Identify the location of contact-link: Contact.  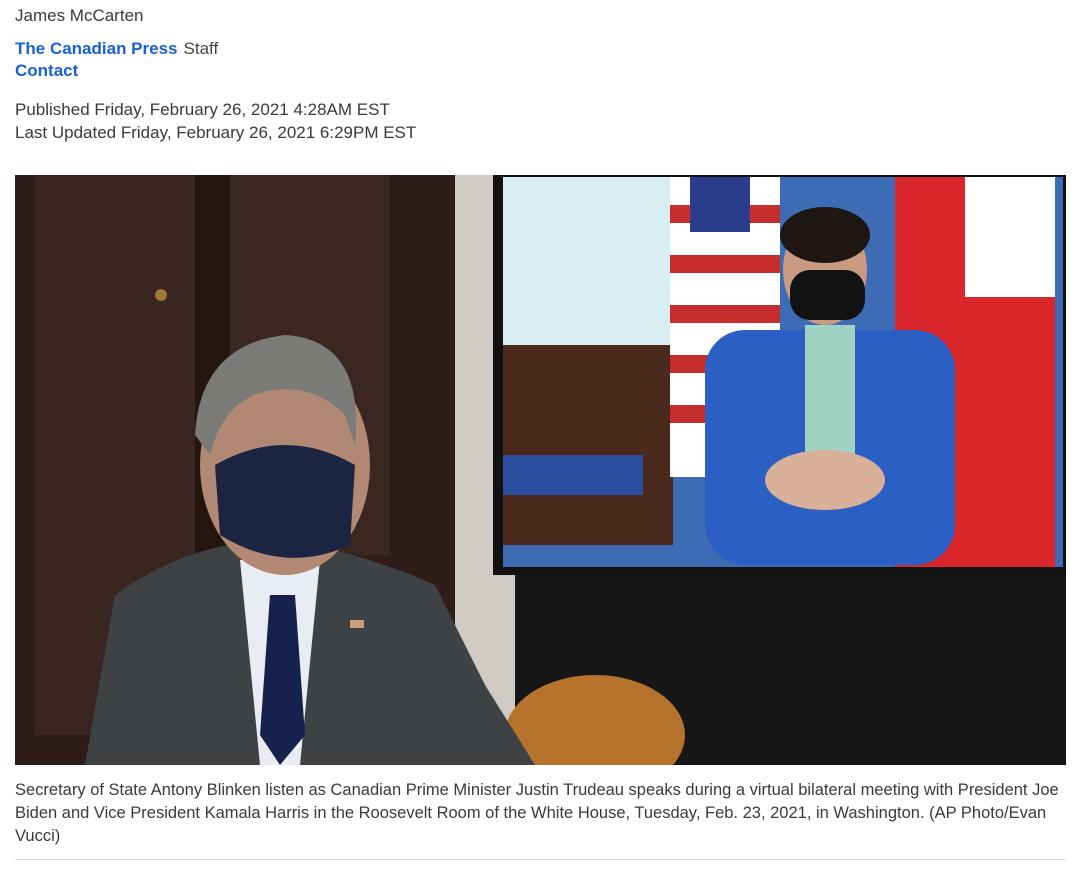
(46, 71).